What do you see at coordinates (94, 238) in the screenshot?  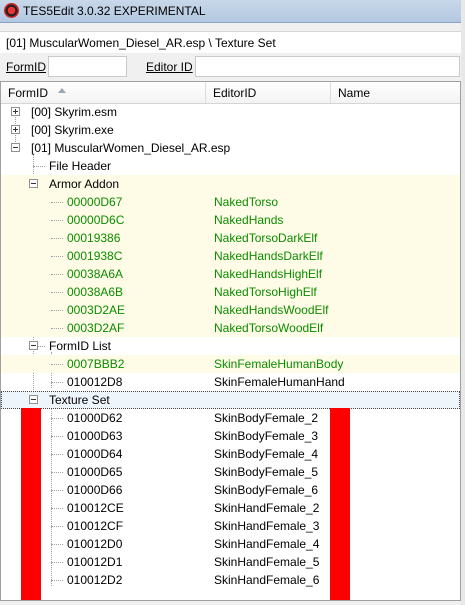 I see `record-formid: 00019386` at bounding box center [94, 238].